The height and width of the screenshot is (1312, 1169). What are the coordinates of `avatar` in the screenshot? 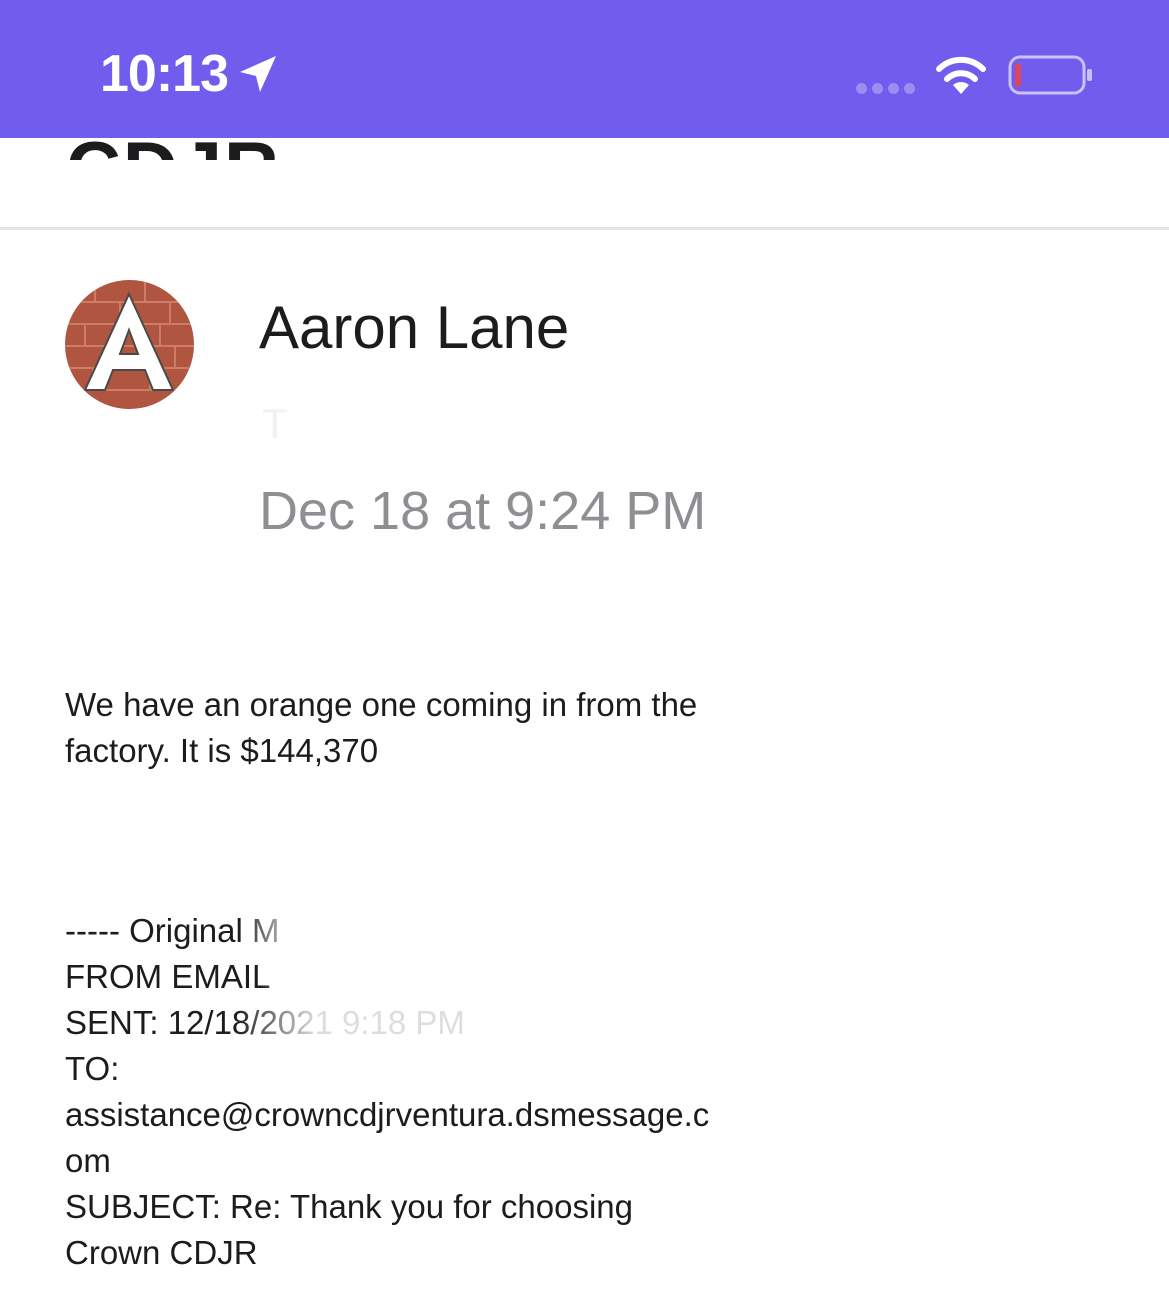 It's located at (129, 344).